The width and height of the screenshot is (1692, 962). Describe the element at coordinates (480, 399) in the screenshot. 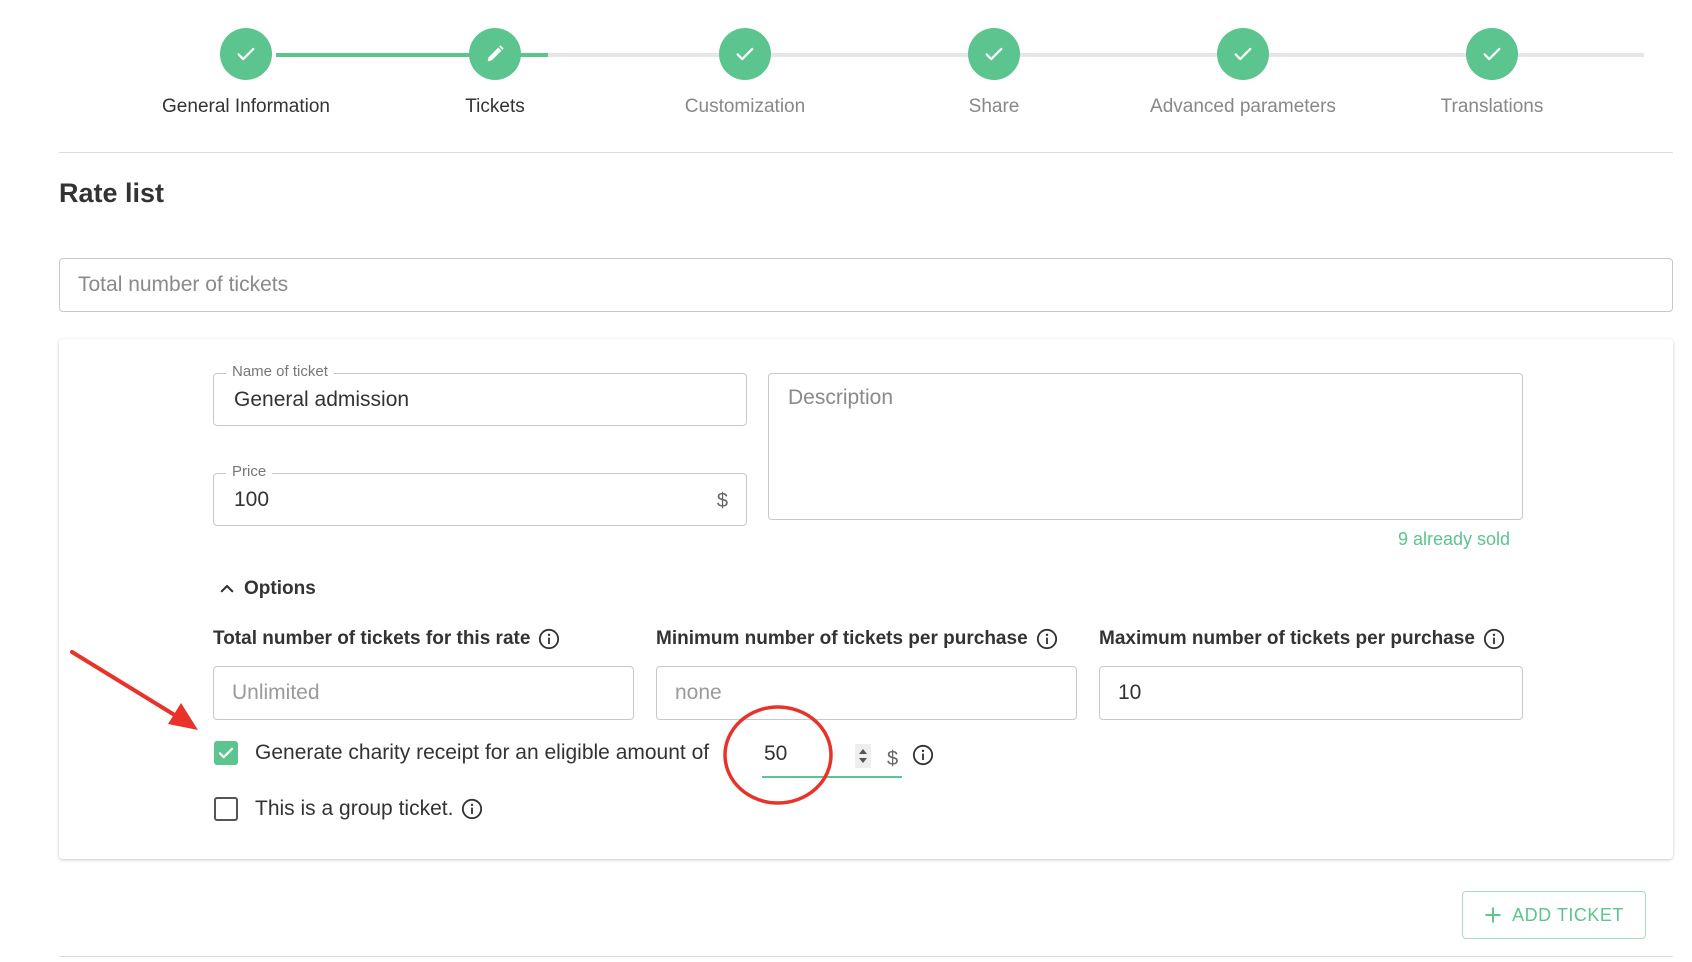

I see `ticket-name-input` at that location.